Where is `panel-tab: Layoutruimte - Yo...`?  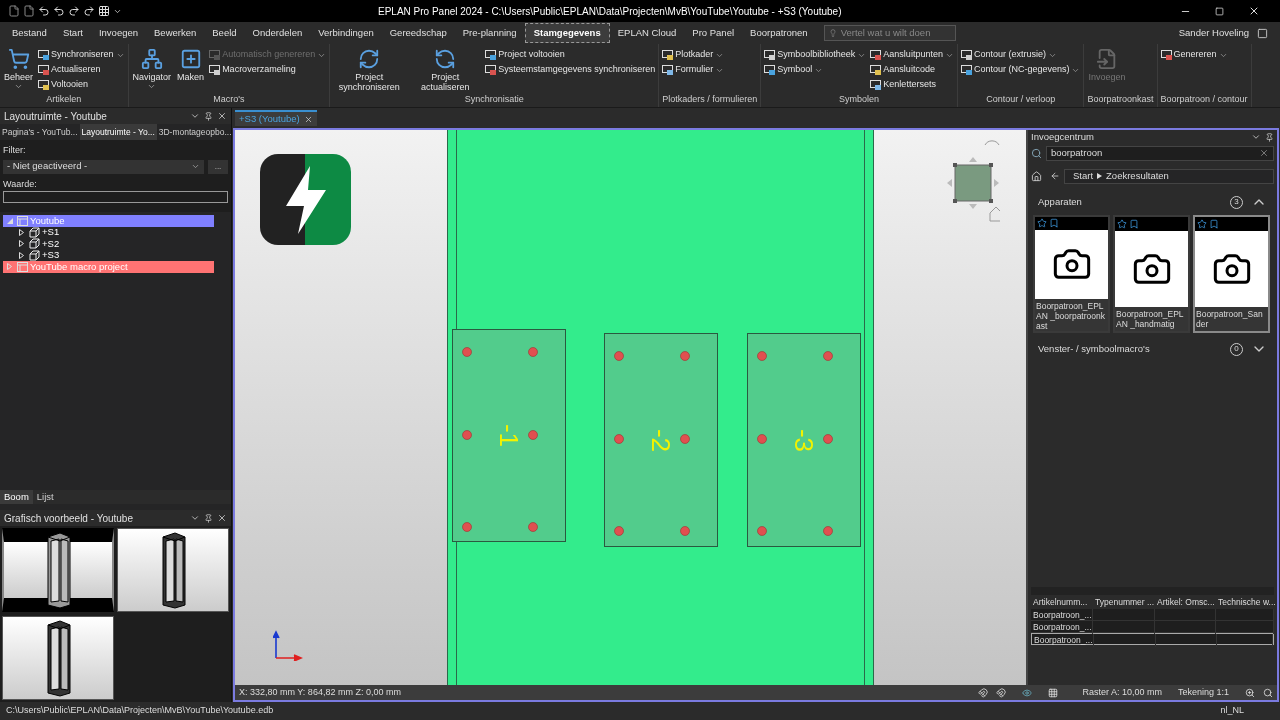
panel-tab: Layoutruimte - Yo... is located at coordinates (118, 132).